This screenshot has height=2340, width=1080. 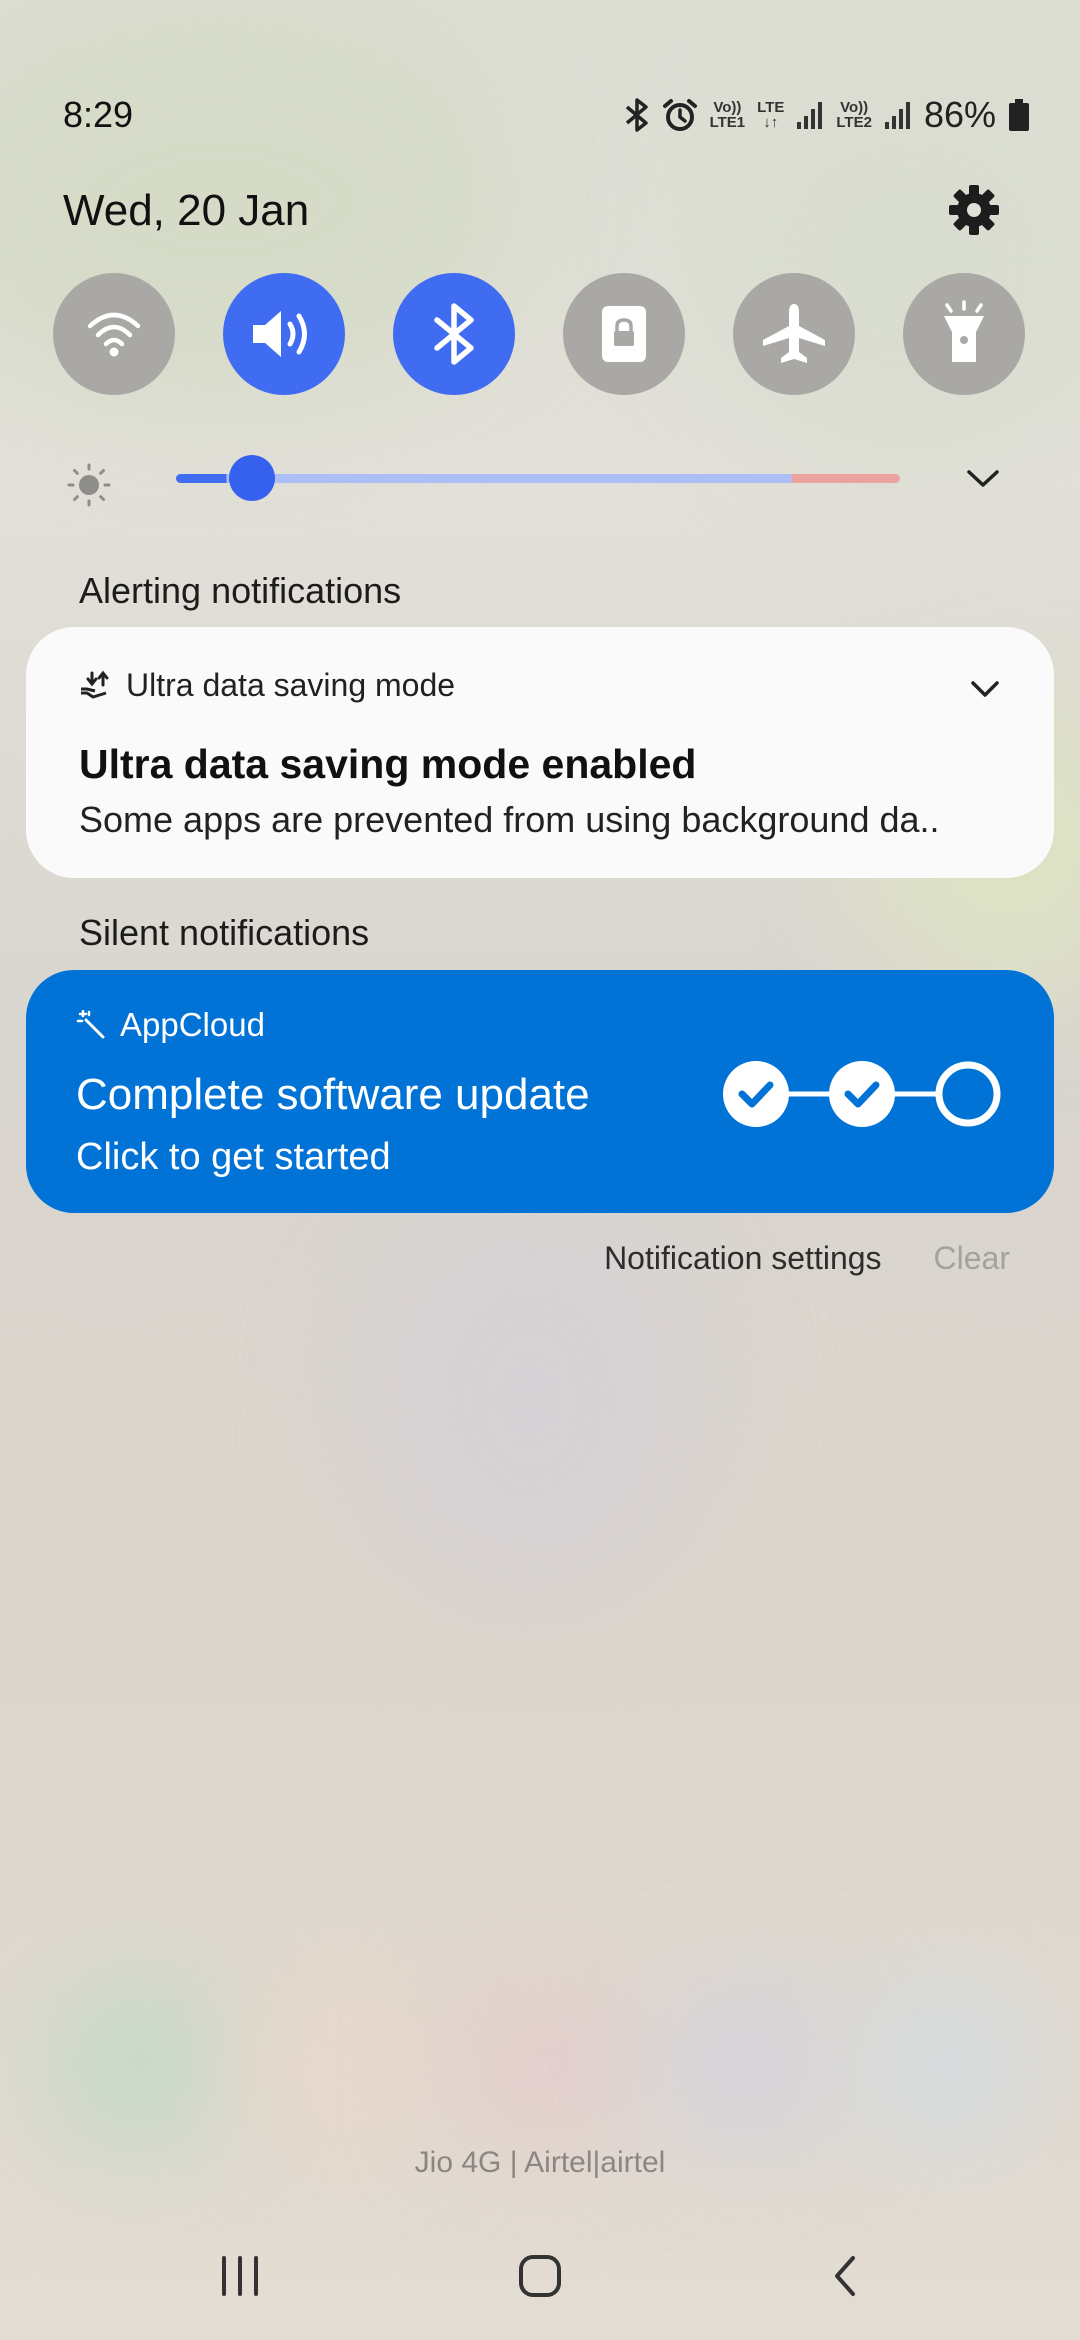 I want to click on home-button, so click(x=540, y=2276).